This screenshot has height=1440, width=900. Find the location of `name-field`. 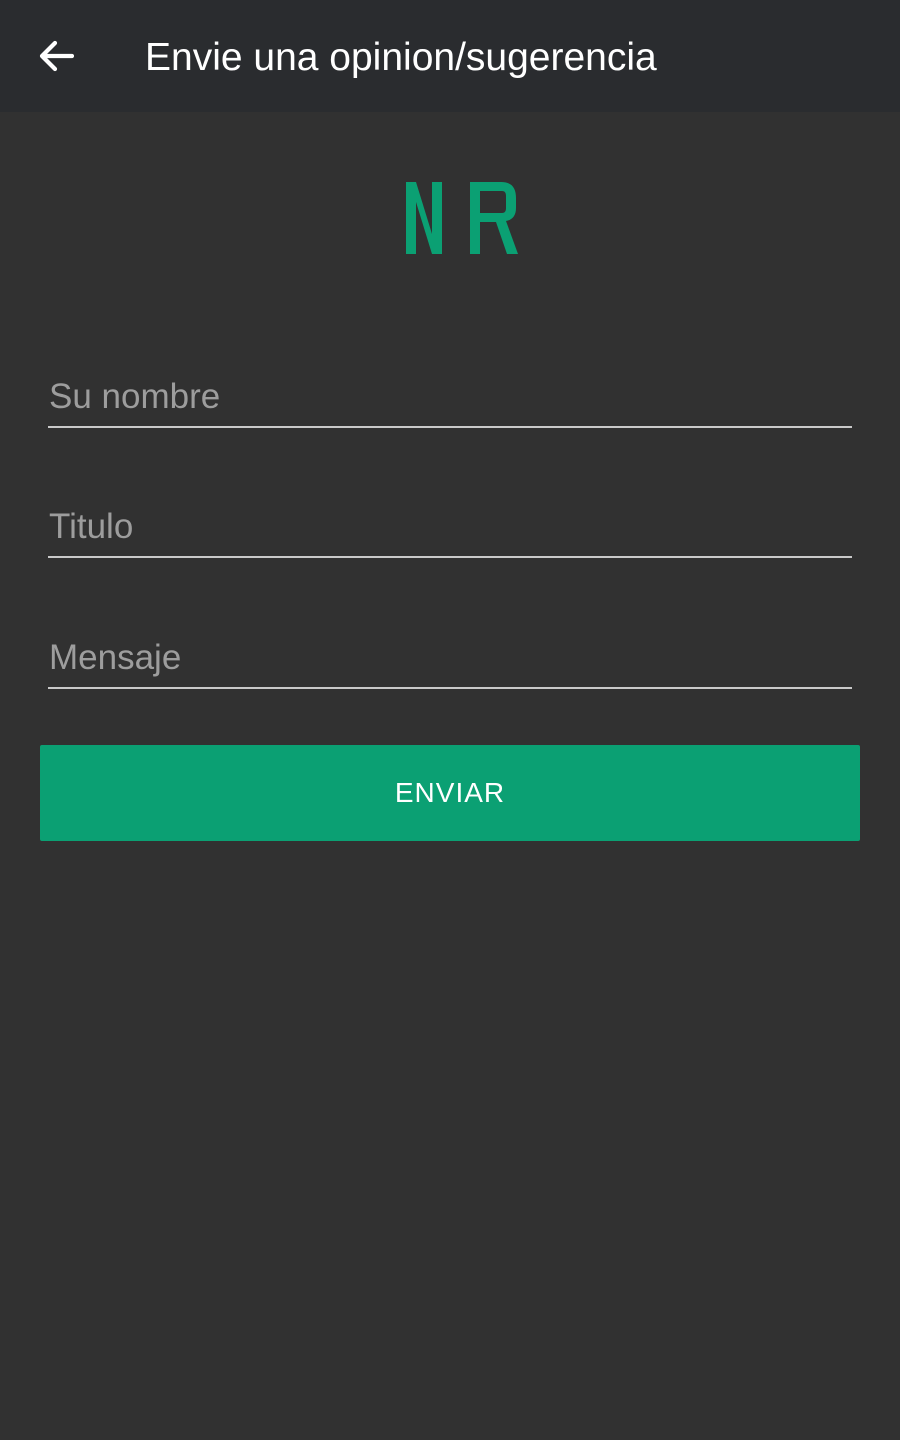

name-field is located at coordinates (450, 398).